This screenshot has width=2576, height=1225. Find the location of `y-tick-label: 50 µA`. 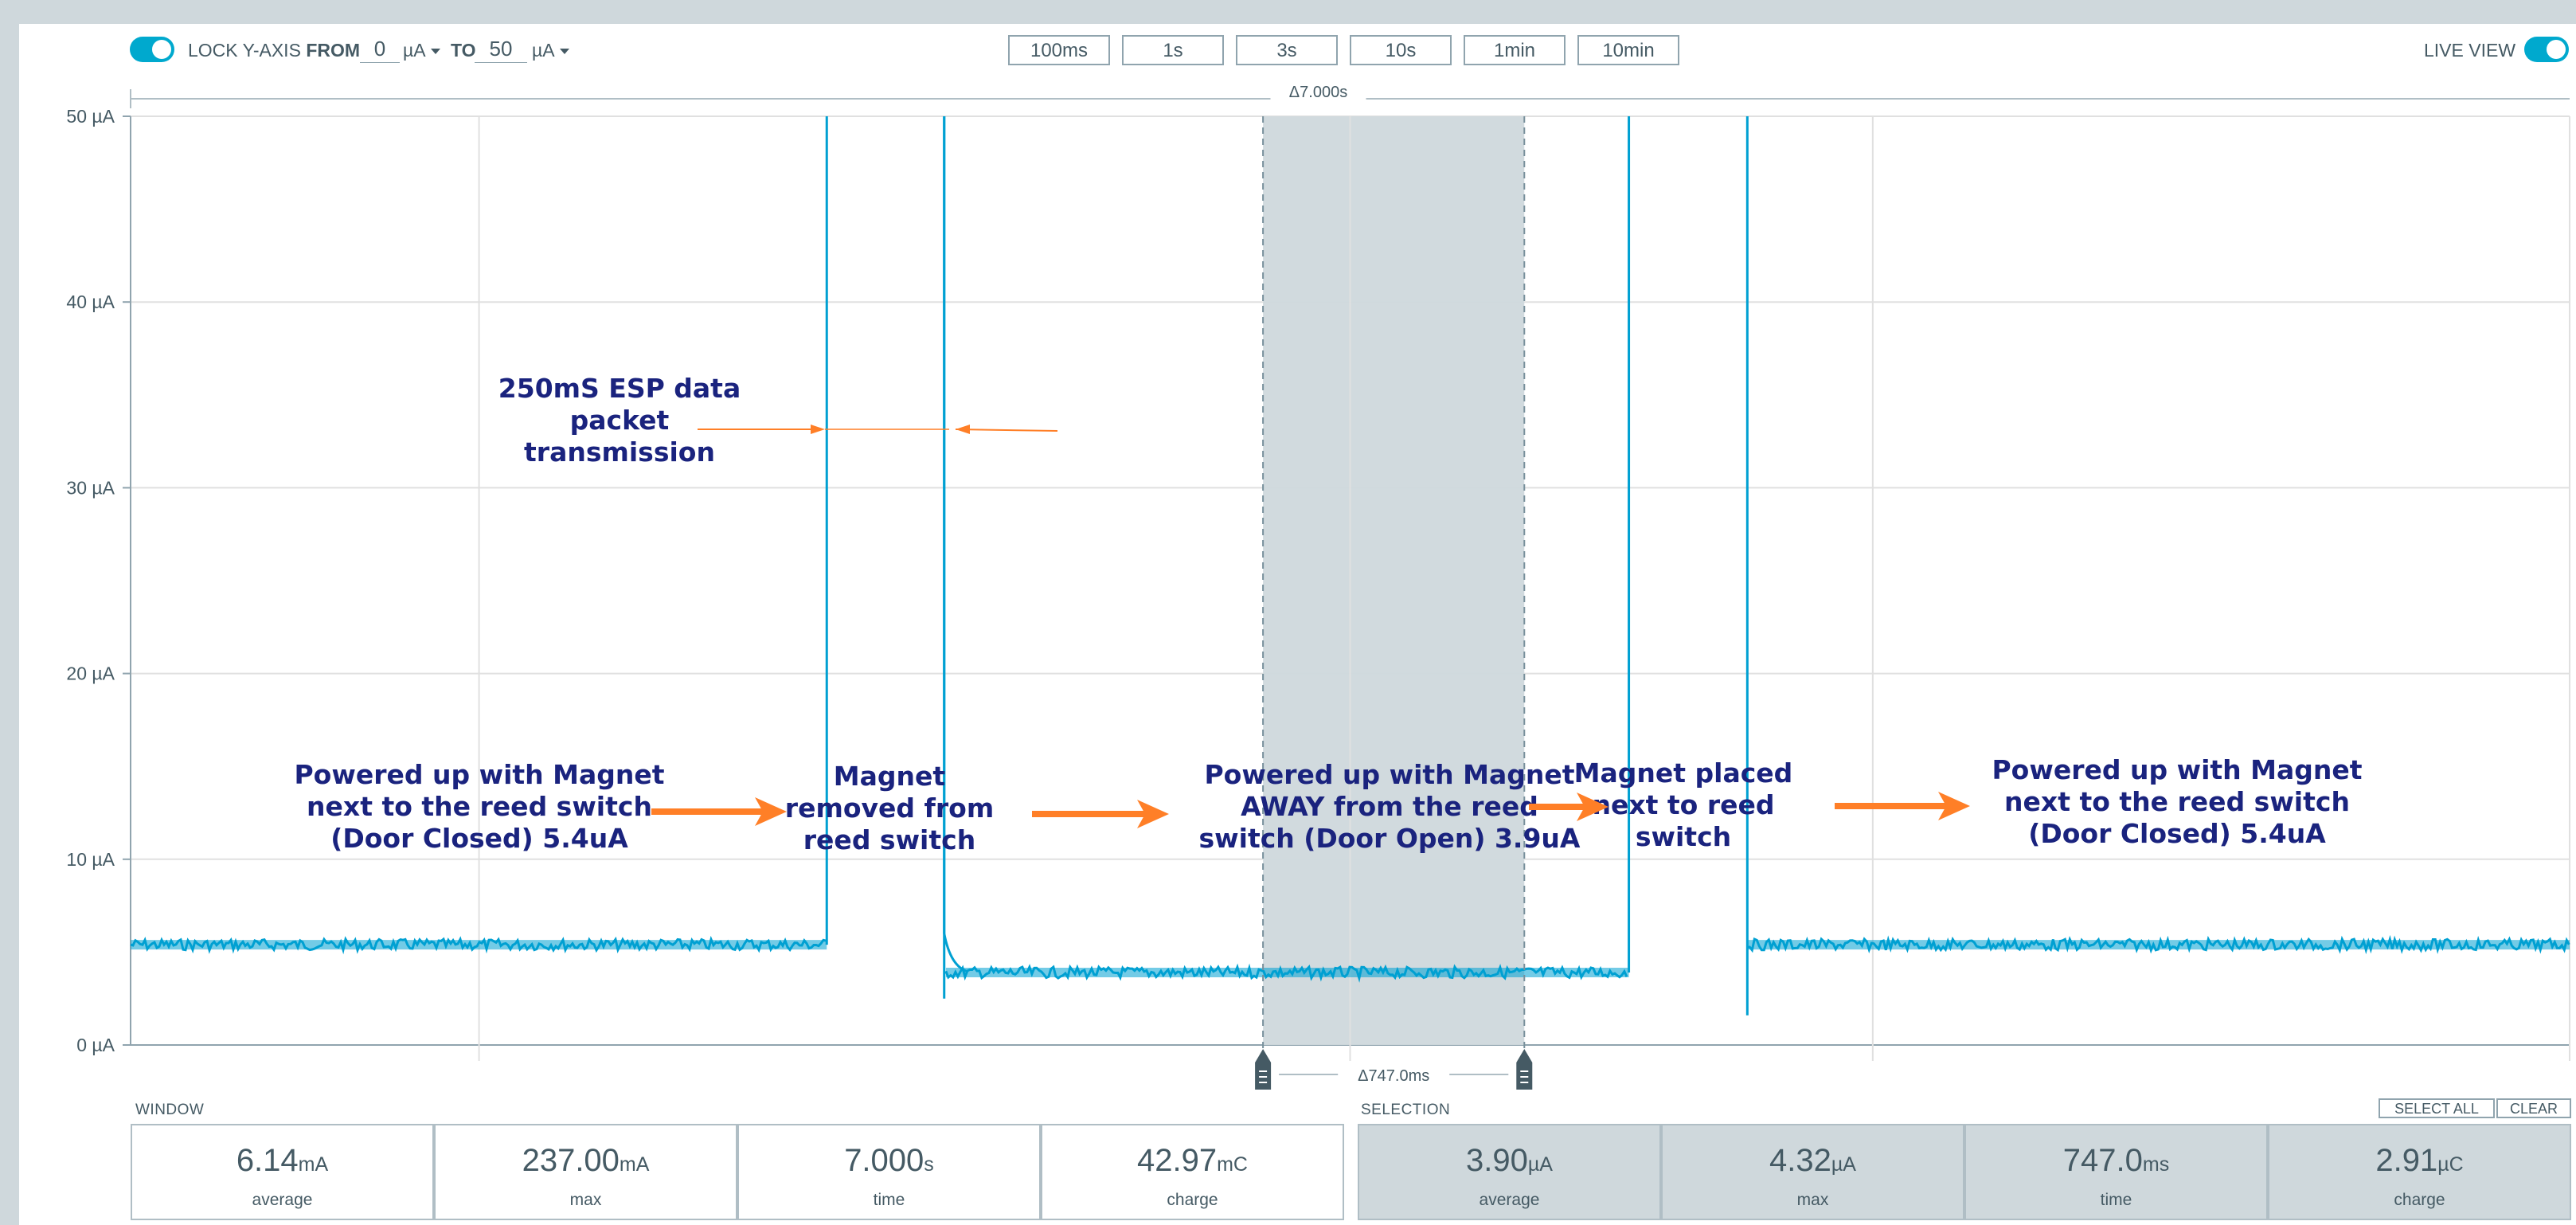

y-tick-label: 50 µA is located at coordinates (90, 116).